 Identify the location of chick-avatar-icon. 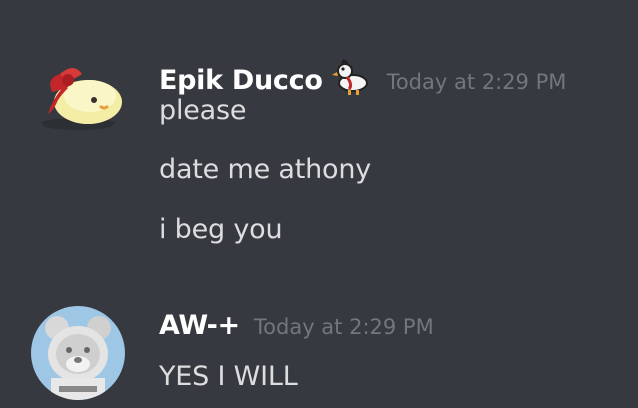
(78, 92).